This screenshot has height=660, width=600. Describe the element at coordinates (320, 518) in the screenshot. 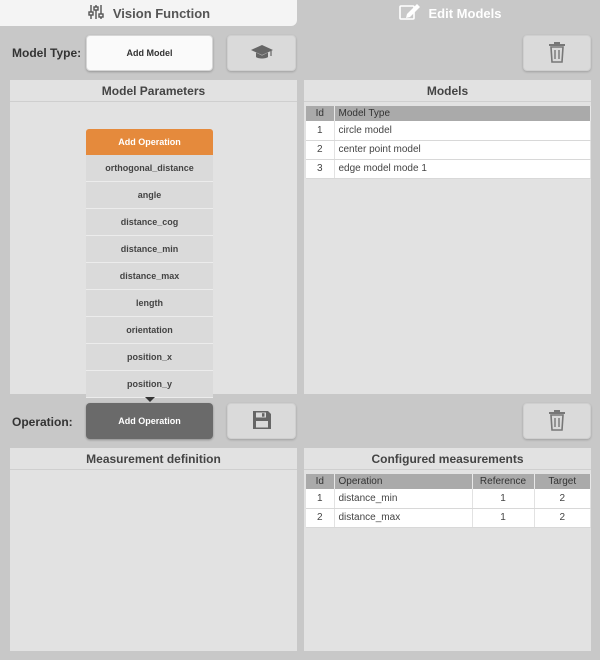

I see `measurement-id-cell: 2` at that location.